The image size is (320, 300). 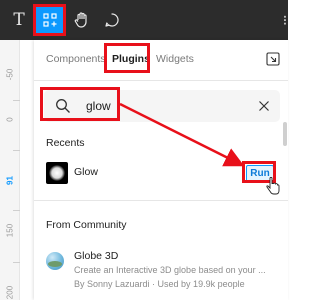 I want to click on glow-plugin-icon, so click(x=57, y=173).